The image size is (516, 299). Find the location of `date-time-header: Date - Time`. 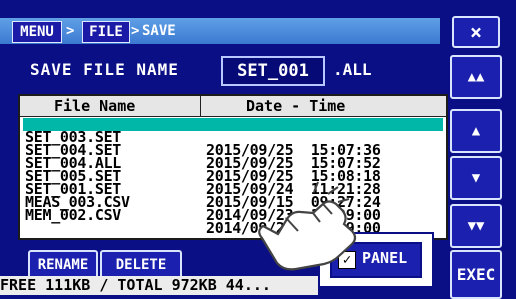

date-time-header: Date - Time is located at coordinates (296, 106).